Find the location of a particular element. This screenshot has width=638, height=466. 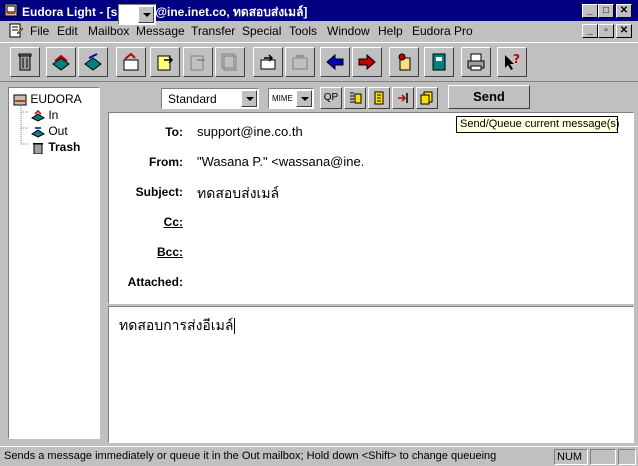

send-queued-icon is located at coordinates (93, 62).